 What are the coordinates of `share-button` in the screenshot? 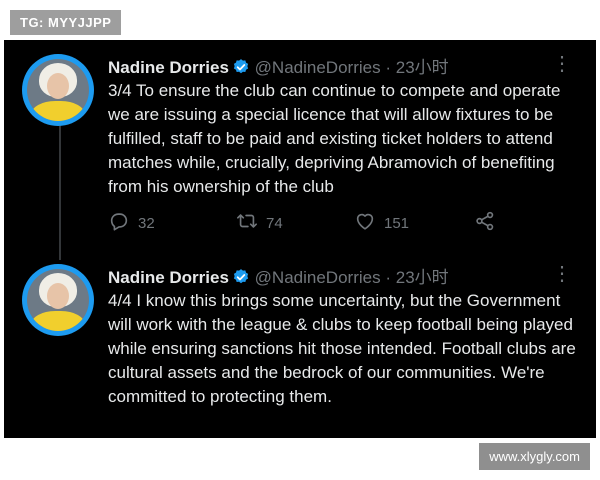 It's located at (485, 223).